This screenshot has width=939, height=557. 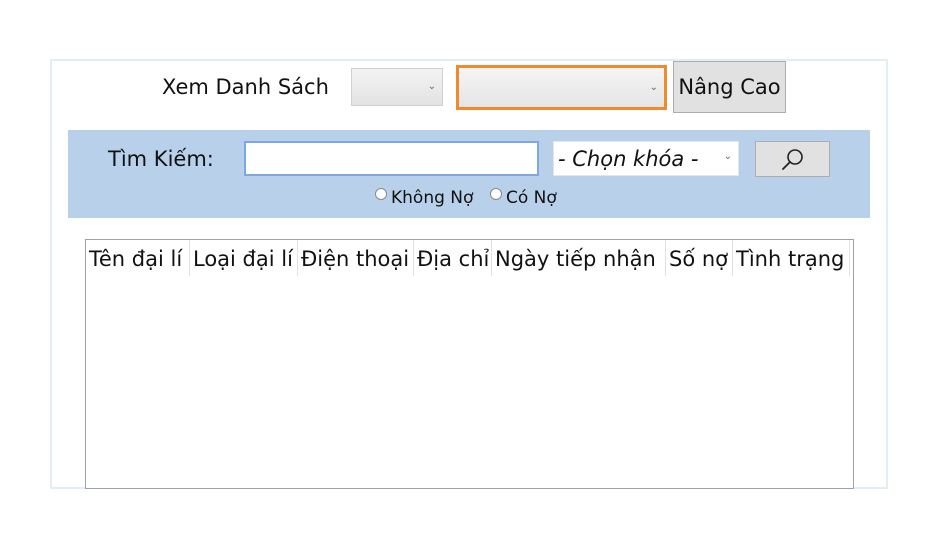 I want to click on search-button, so click(x=792, y=159).